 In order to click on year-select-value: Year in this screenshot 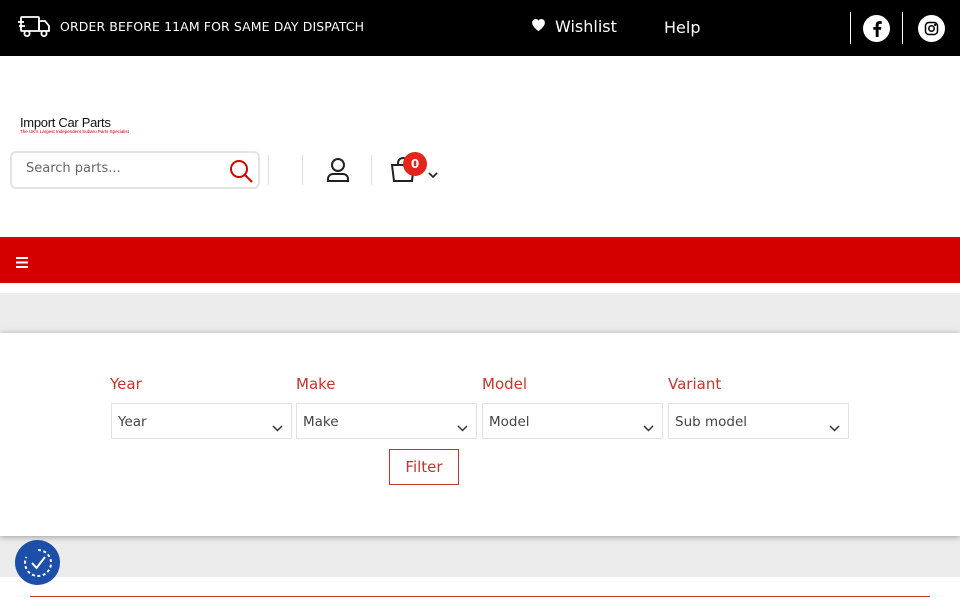, I will do `click(132, 422)`.